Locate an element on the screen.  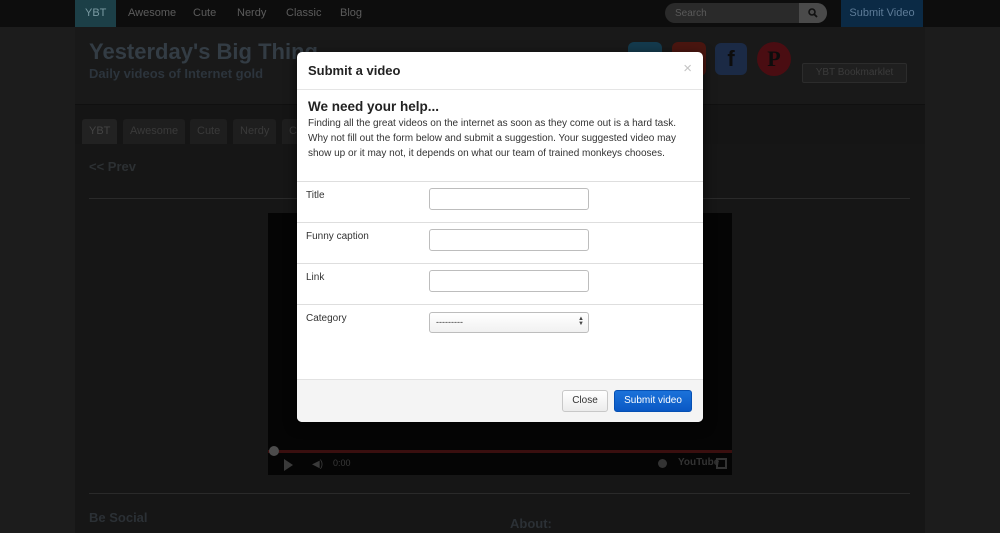
title-label: Title is located at coordinates (315, 195).